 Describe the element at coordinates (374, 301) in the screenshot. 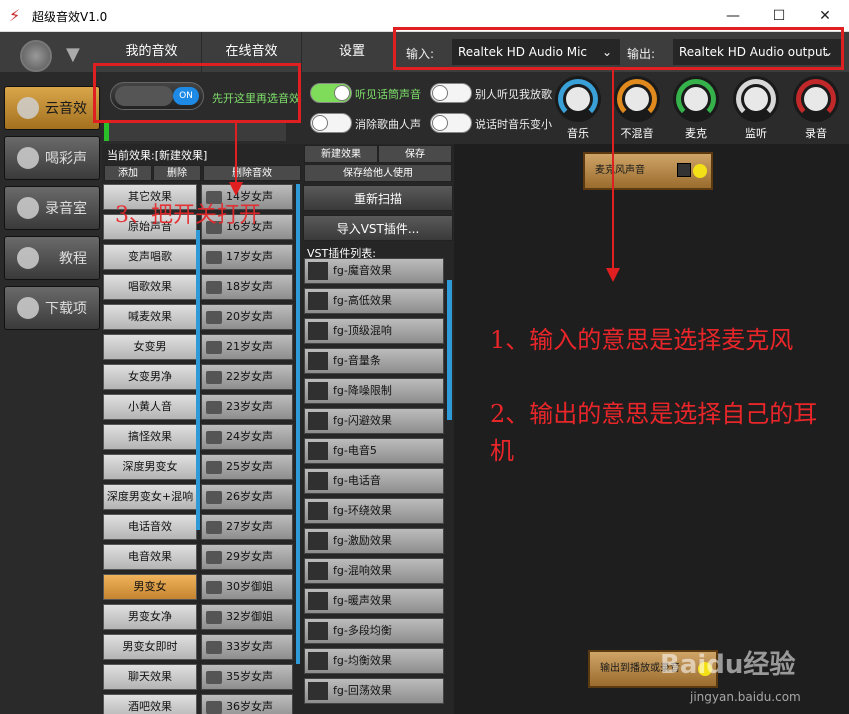

I see `vst-plugin-item: fg-高低效果` at that location.